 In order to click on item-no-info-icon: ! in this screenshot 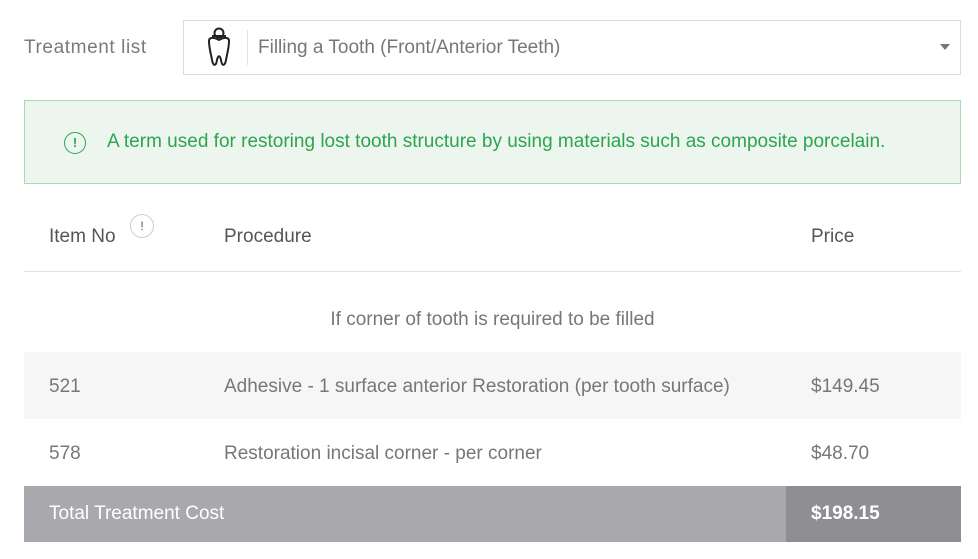, I will do `click(142, 226)`.